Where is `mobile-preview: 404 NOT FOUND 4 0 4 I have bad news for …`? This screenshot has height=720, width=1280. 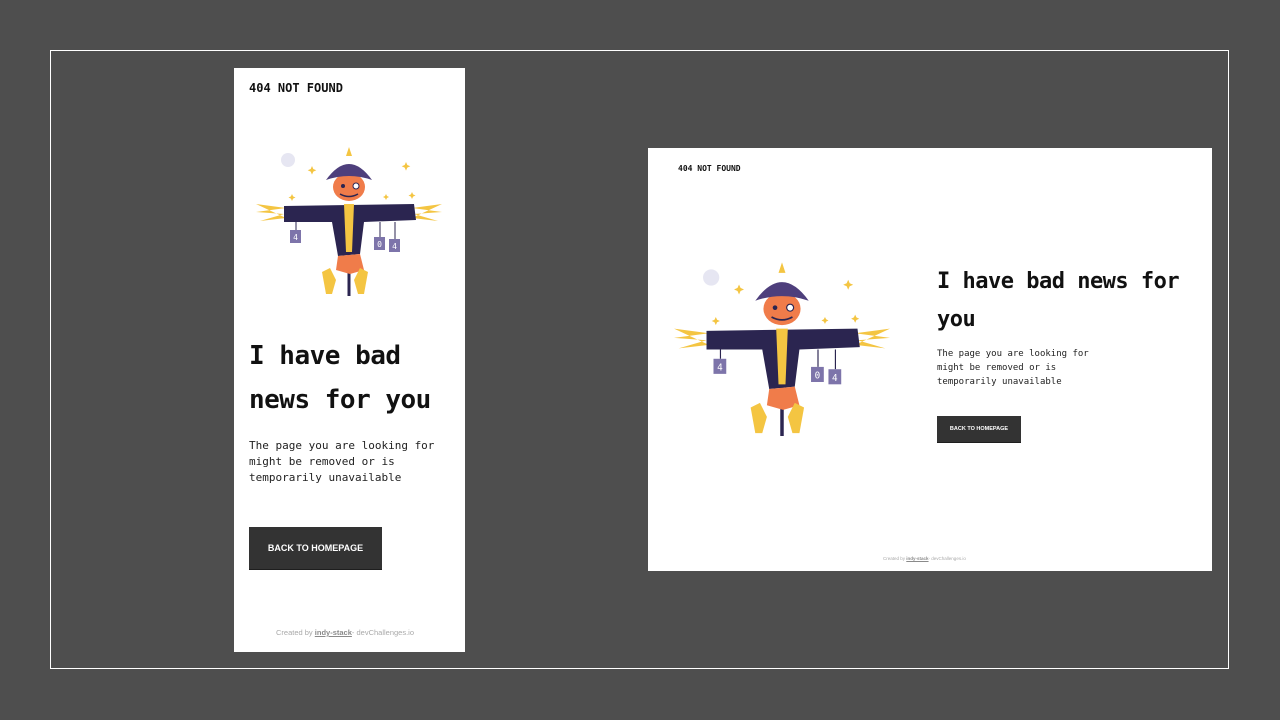
mobile-preview: 404 NOT FOUND 4 0 4 I have bad news for … is located at coordinates (349, 360).